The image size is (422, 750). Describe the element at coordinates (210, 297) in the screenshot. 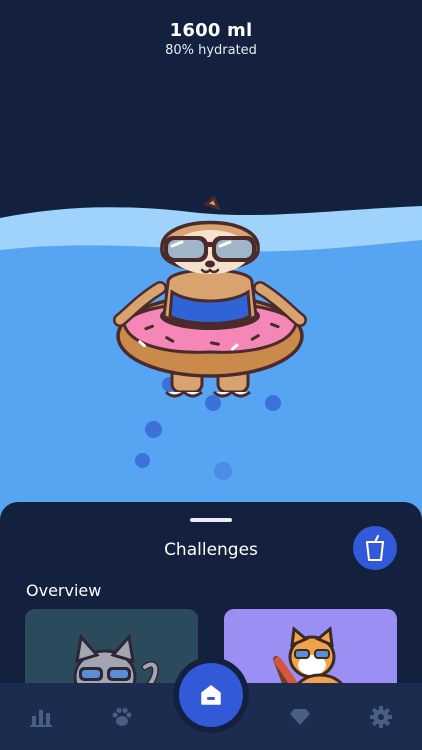

I see `sloth-mascot` at that location.